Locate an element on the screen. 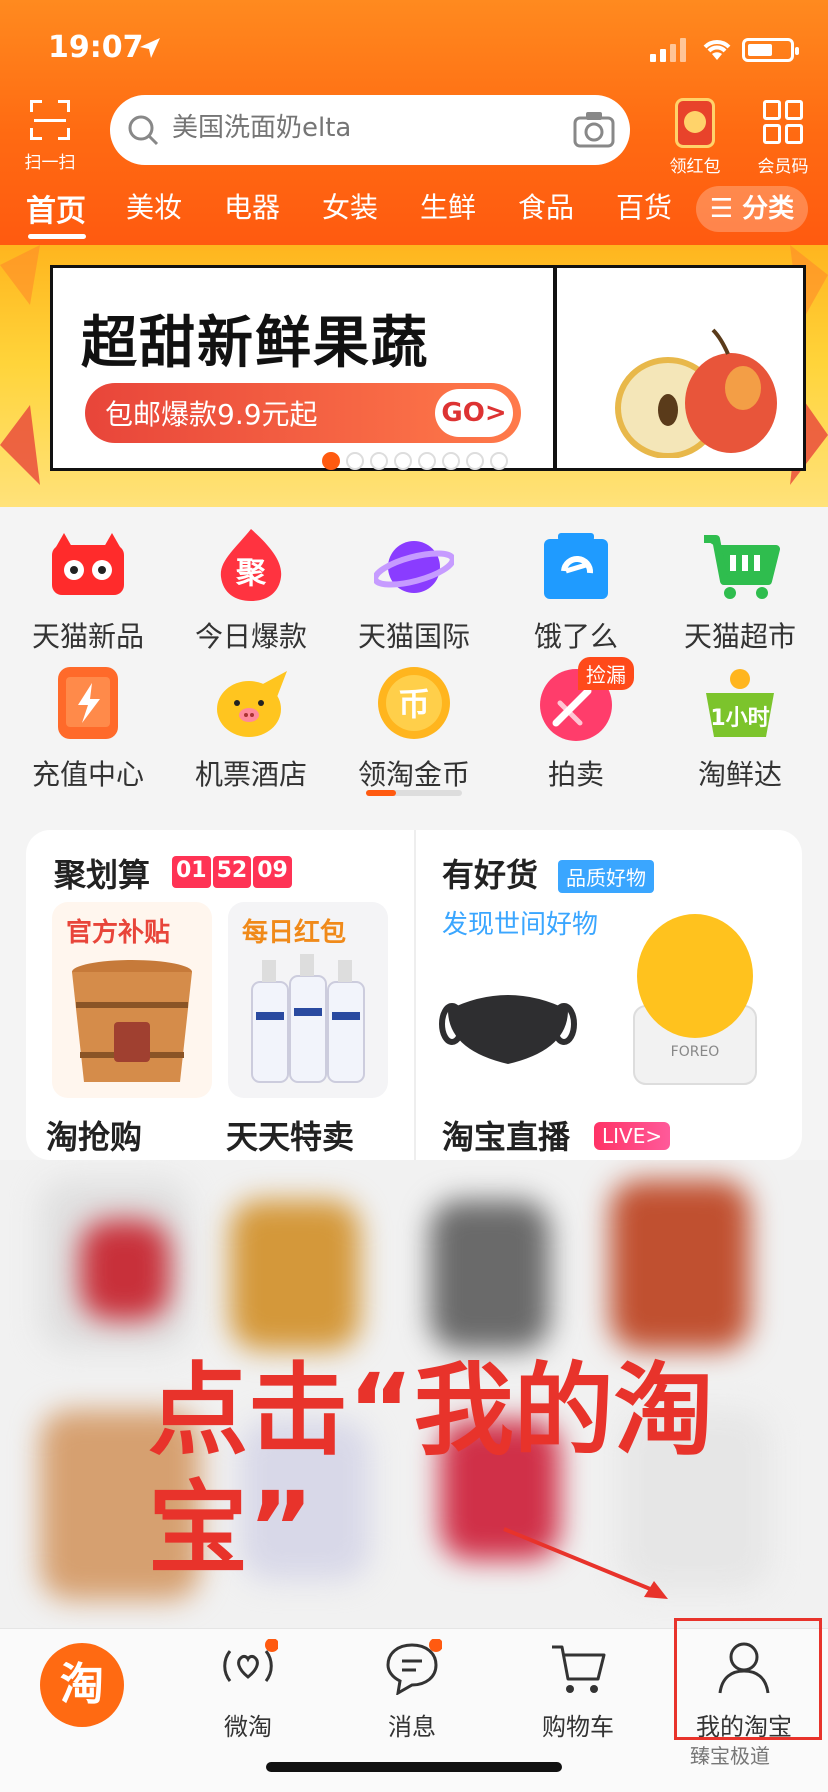 The image size is (828, 1792). tab-food: 食品 is located at coordinates (546, 206).